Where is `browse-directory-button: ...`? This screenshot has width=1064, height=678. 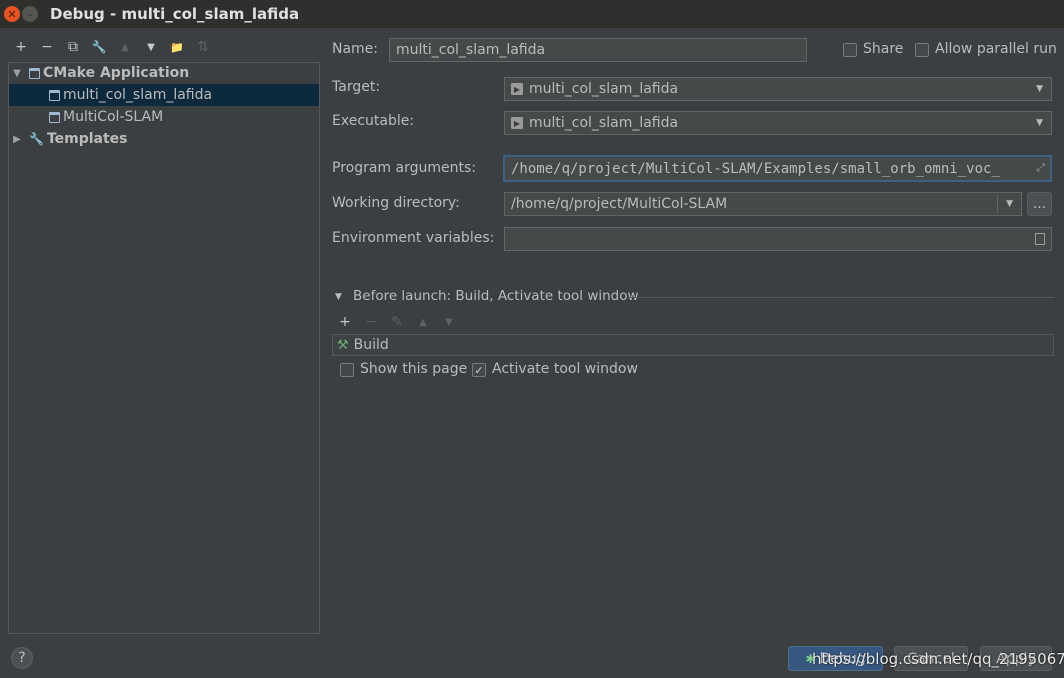 browse-directory-button: ... is located at coordinates (1039, 204).